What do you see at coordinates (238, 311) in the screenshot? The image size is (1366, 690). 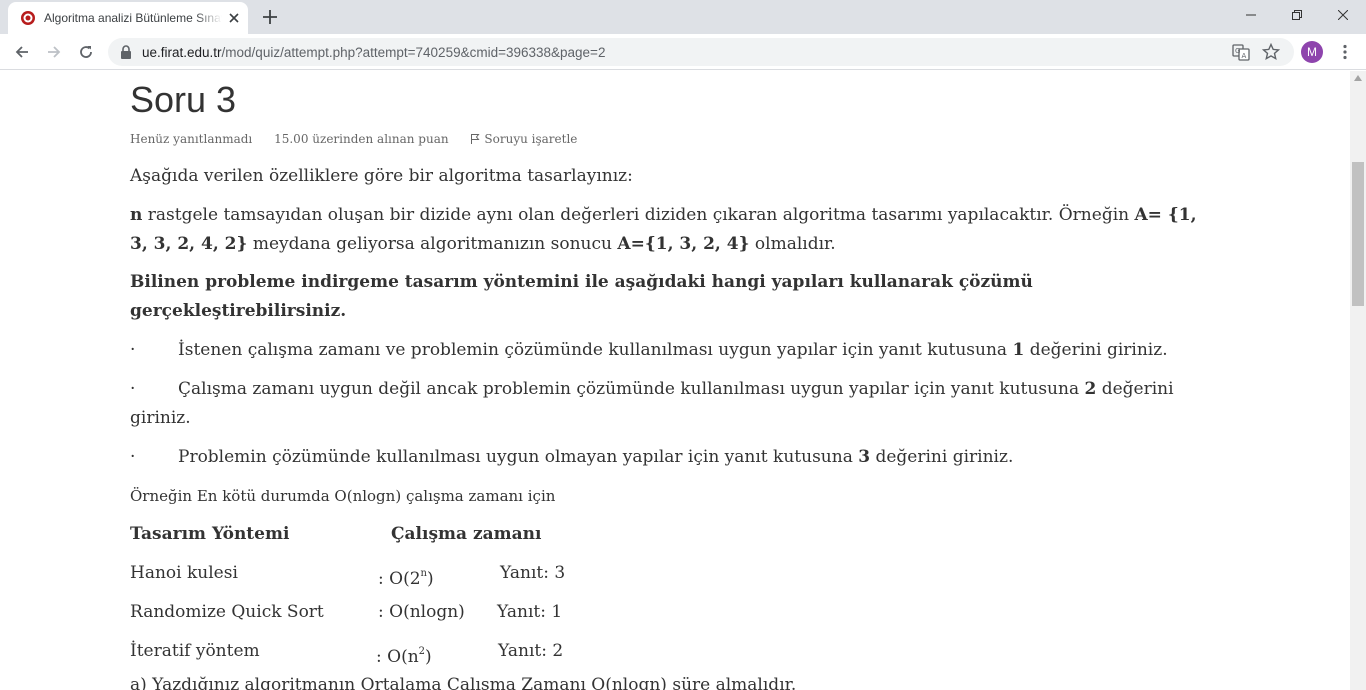 I see `instruction-text-2: gerçekleştirebilirsiniz.` at bounding box center [238, 311].